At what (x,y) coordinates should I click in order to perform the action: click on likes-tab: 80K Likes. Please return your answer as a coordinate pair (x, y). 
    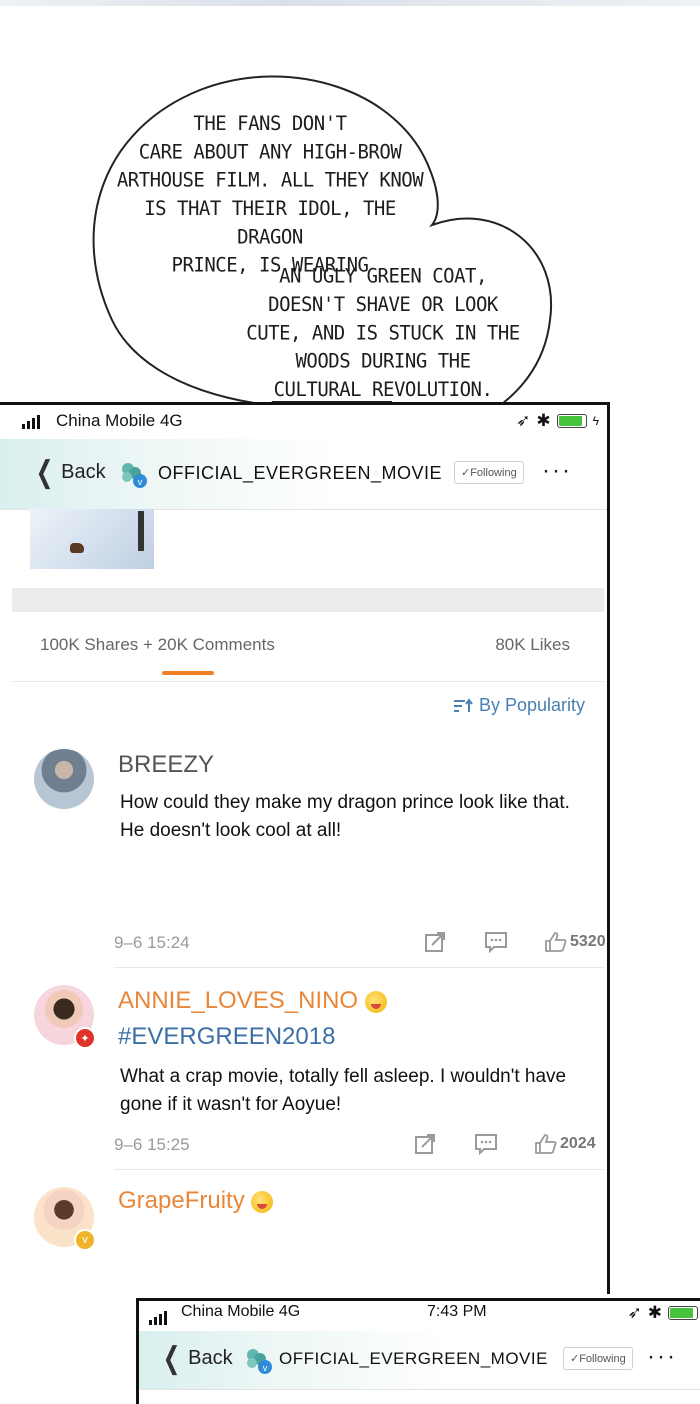
    Looking at the image, I should click on (532, 645).